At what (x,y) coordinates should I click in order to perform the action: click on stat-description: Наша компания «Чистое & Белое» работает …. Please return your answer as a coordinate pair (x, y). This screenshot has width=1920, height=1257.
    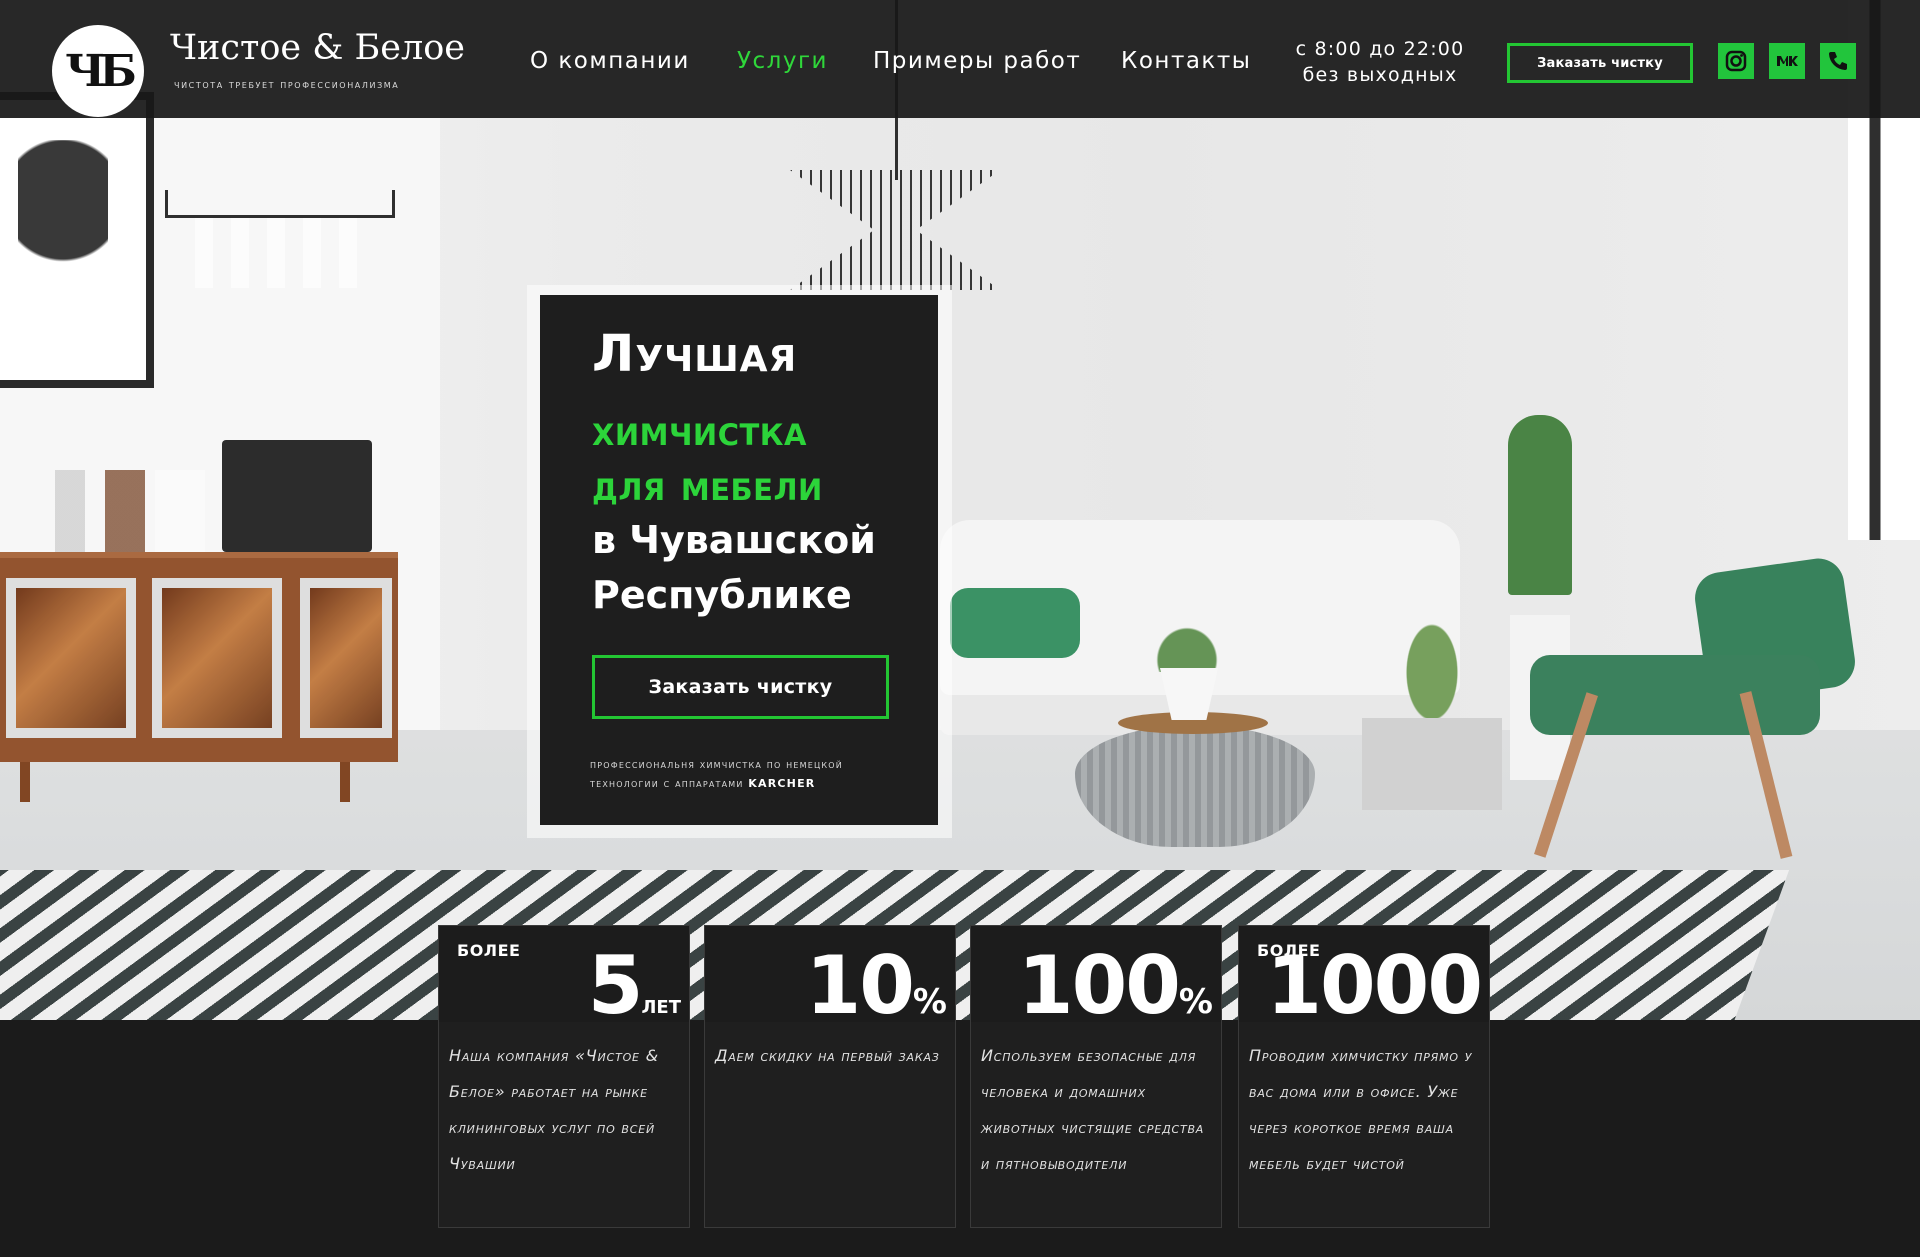
    Looking at the image, I should click on (554, 1109).